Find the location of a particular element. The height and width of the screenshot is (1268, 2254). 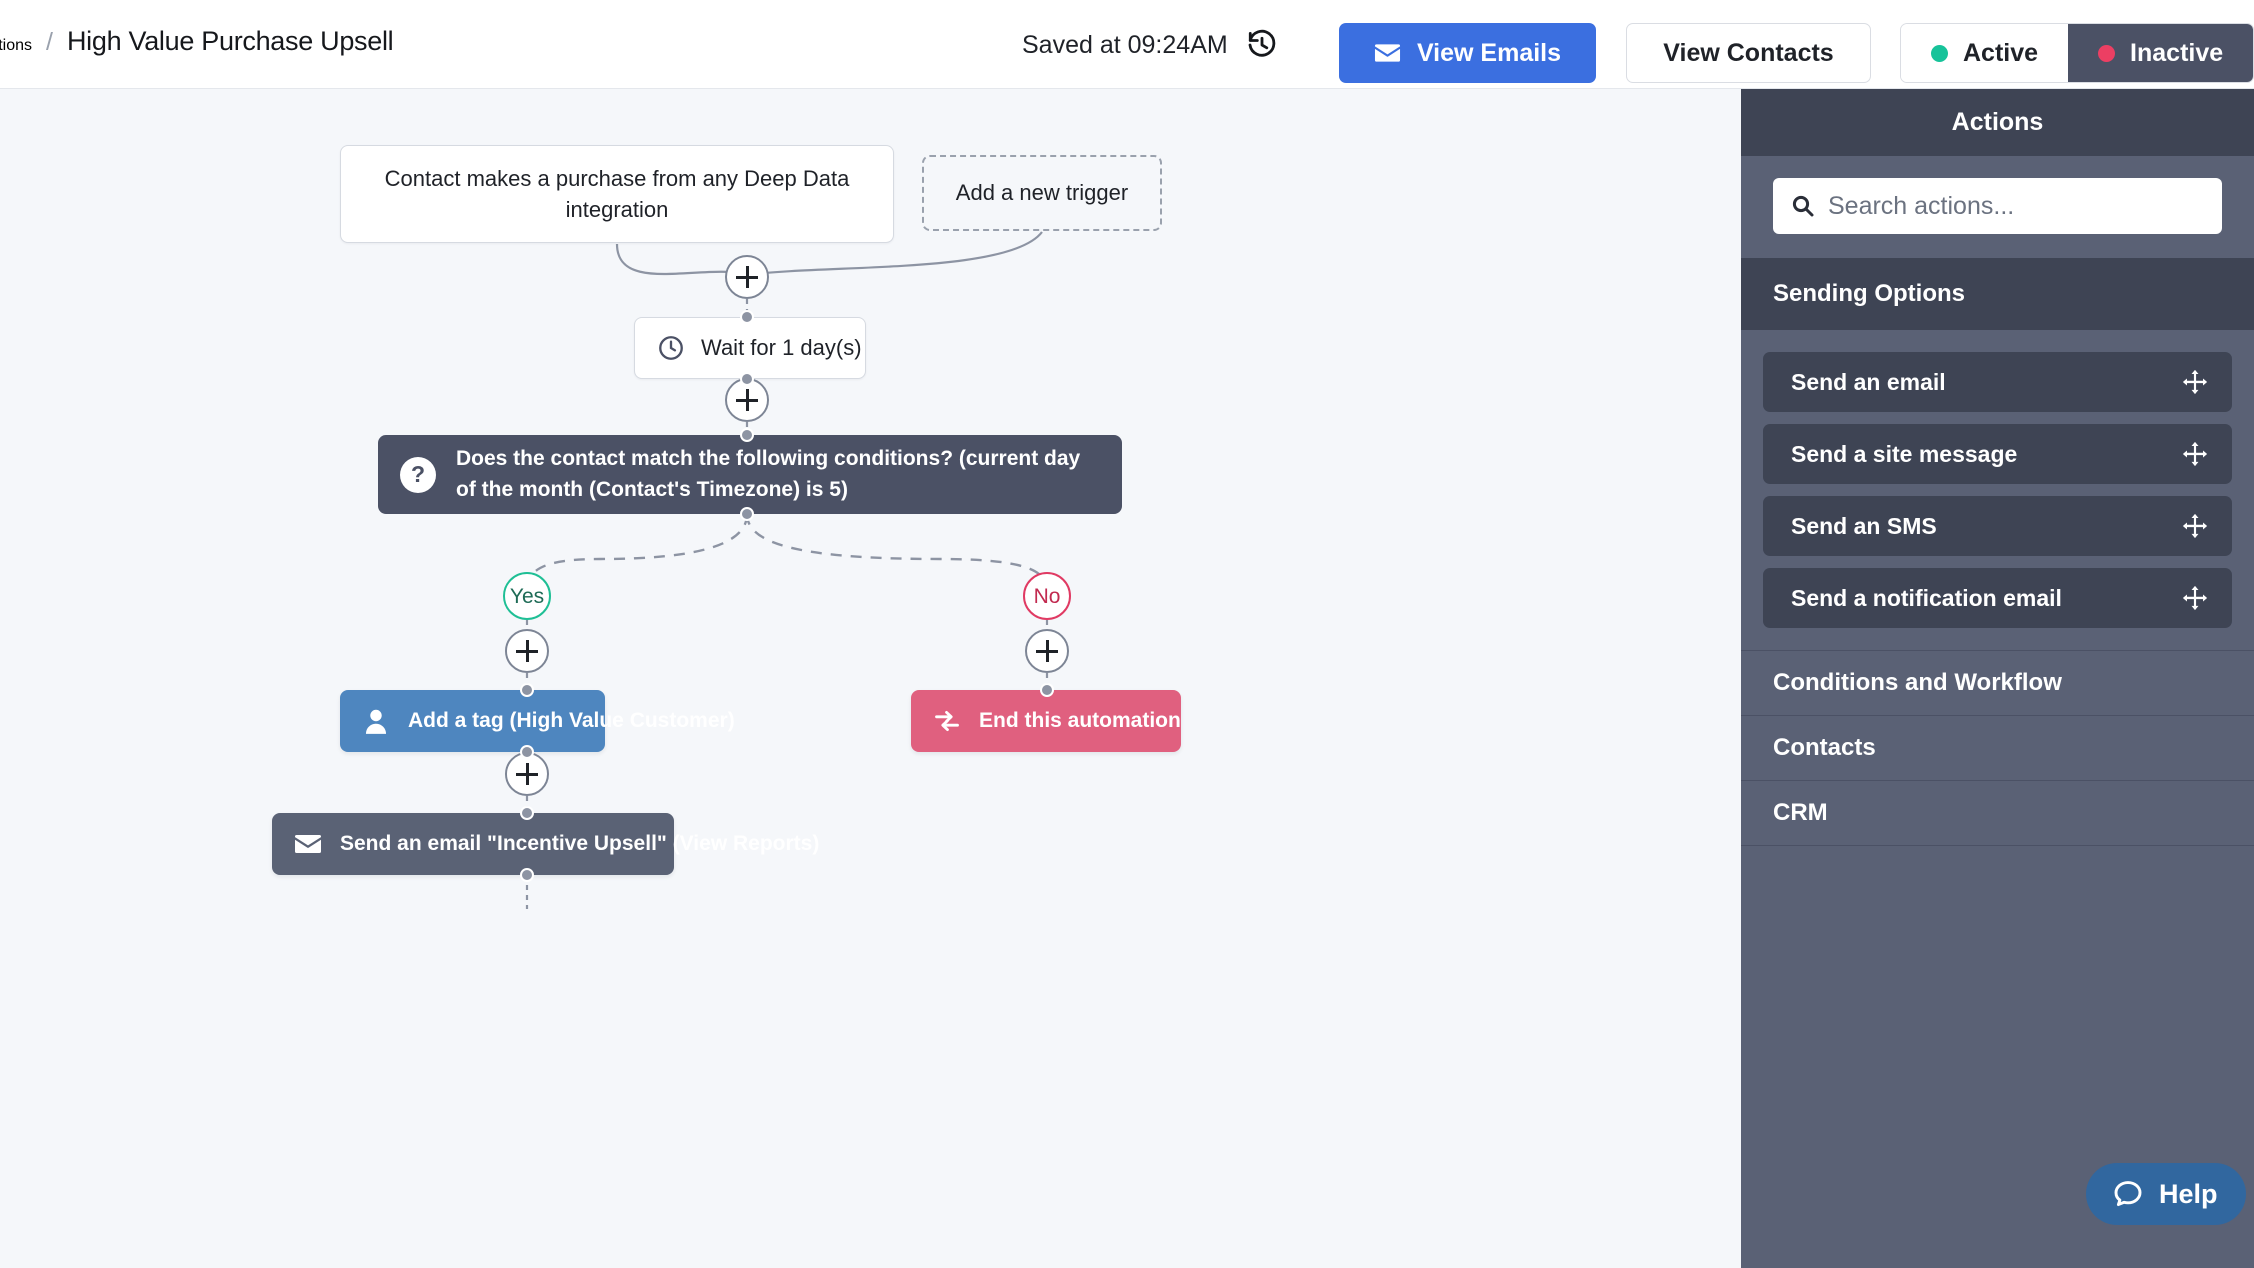

add-new-trigger-card: Add a new trigger is located at coordinates (1042, 193).